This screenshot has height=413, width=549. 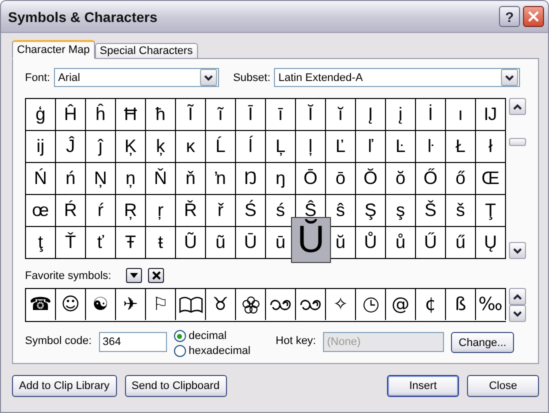 I want to click on character-cell: Ŋ, so click(x=251, y=179).